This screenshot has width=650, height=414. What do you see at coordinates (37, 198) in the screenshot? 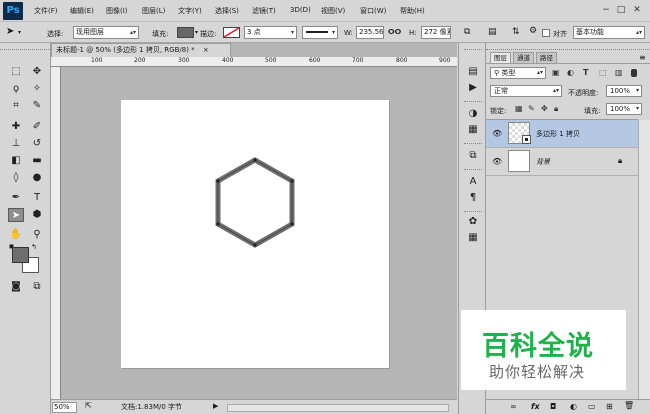
I see `type-tool-icon: T` at bounding box center [37, 198].